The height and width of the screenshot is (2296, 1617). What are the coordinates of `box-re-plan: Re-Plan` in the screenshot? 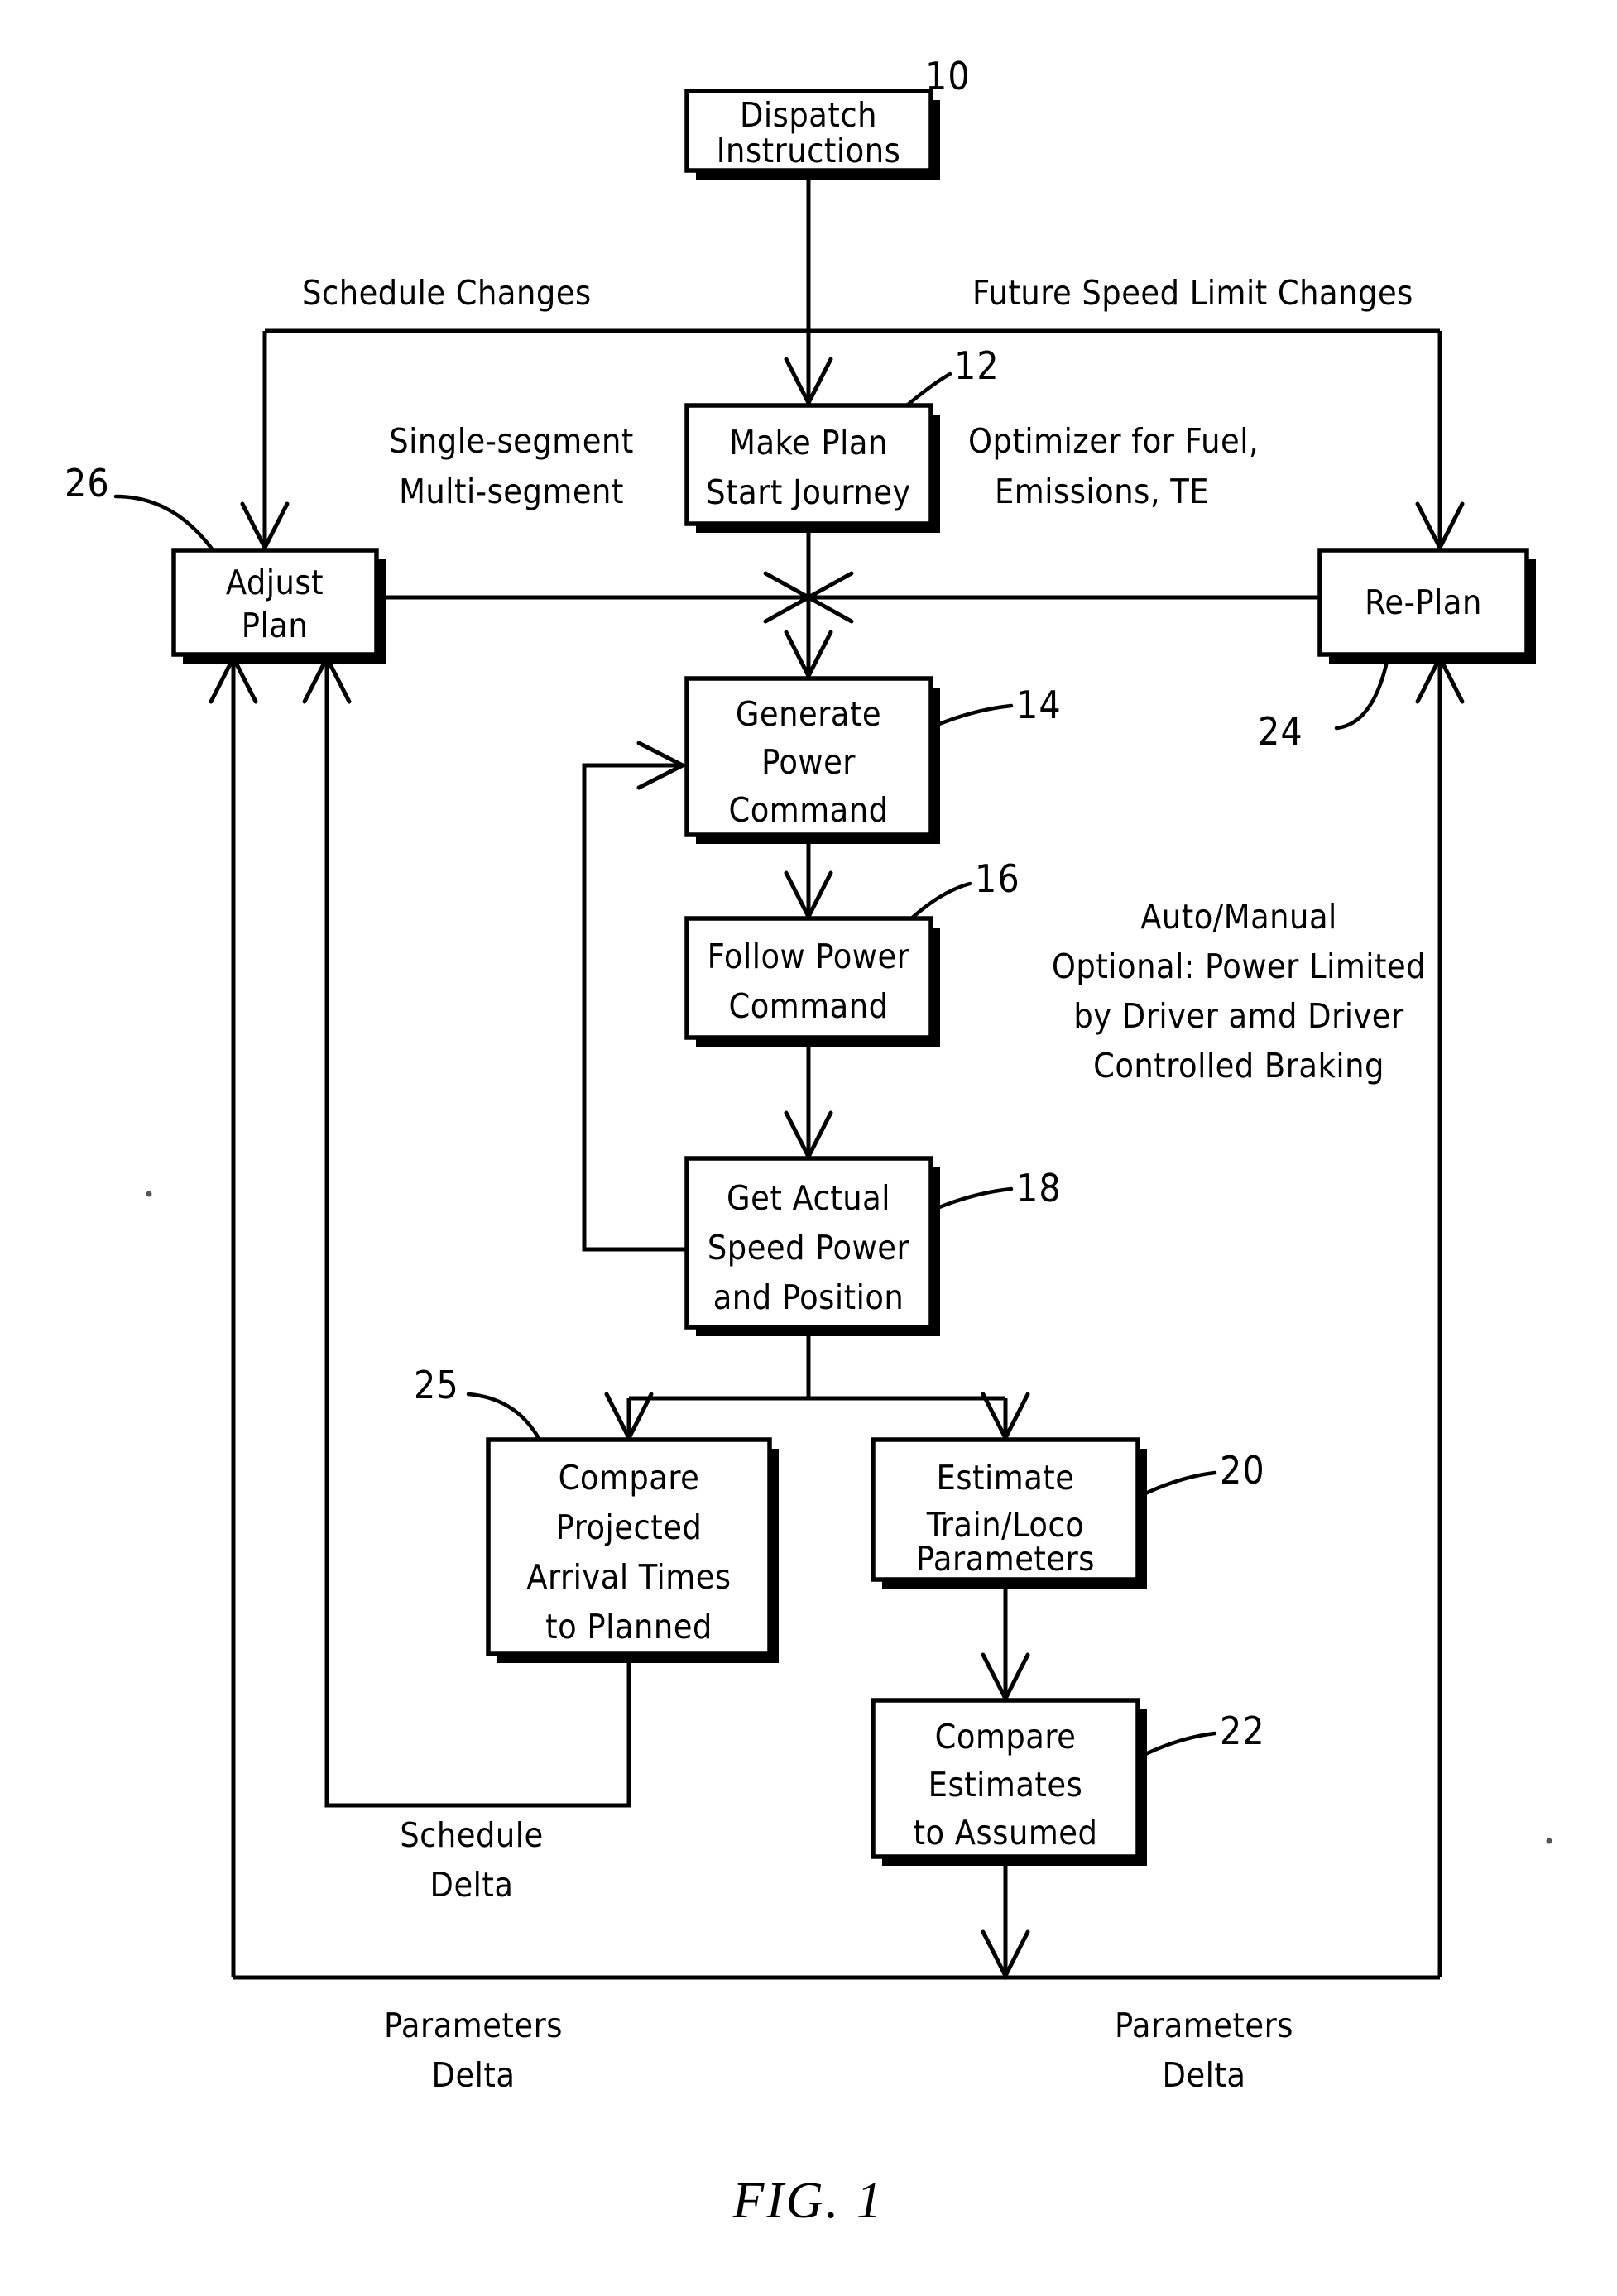 It's located at (1426, 606).